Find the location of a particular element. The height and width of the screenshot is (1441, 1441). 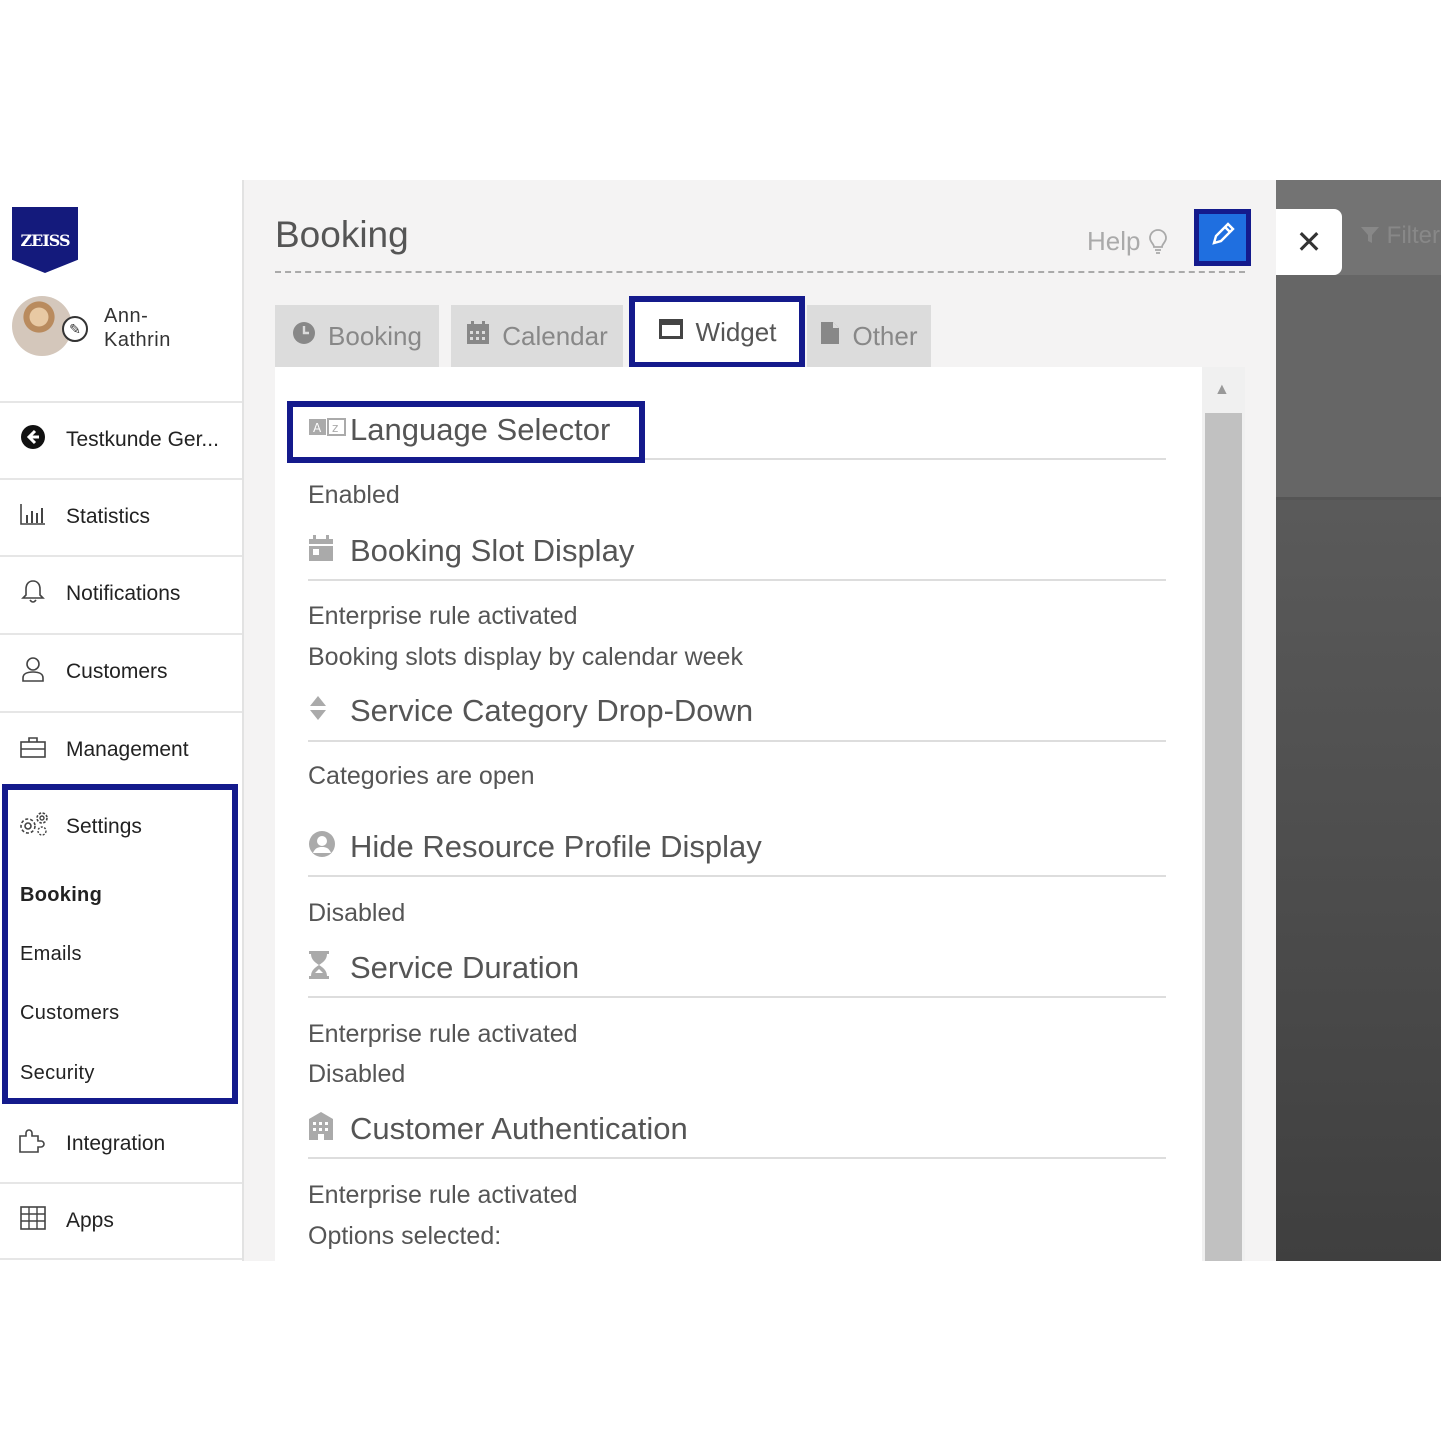

building-icon is located at coordinates (329, 1129).